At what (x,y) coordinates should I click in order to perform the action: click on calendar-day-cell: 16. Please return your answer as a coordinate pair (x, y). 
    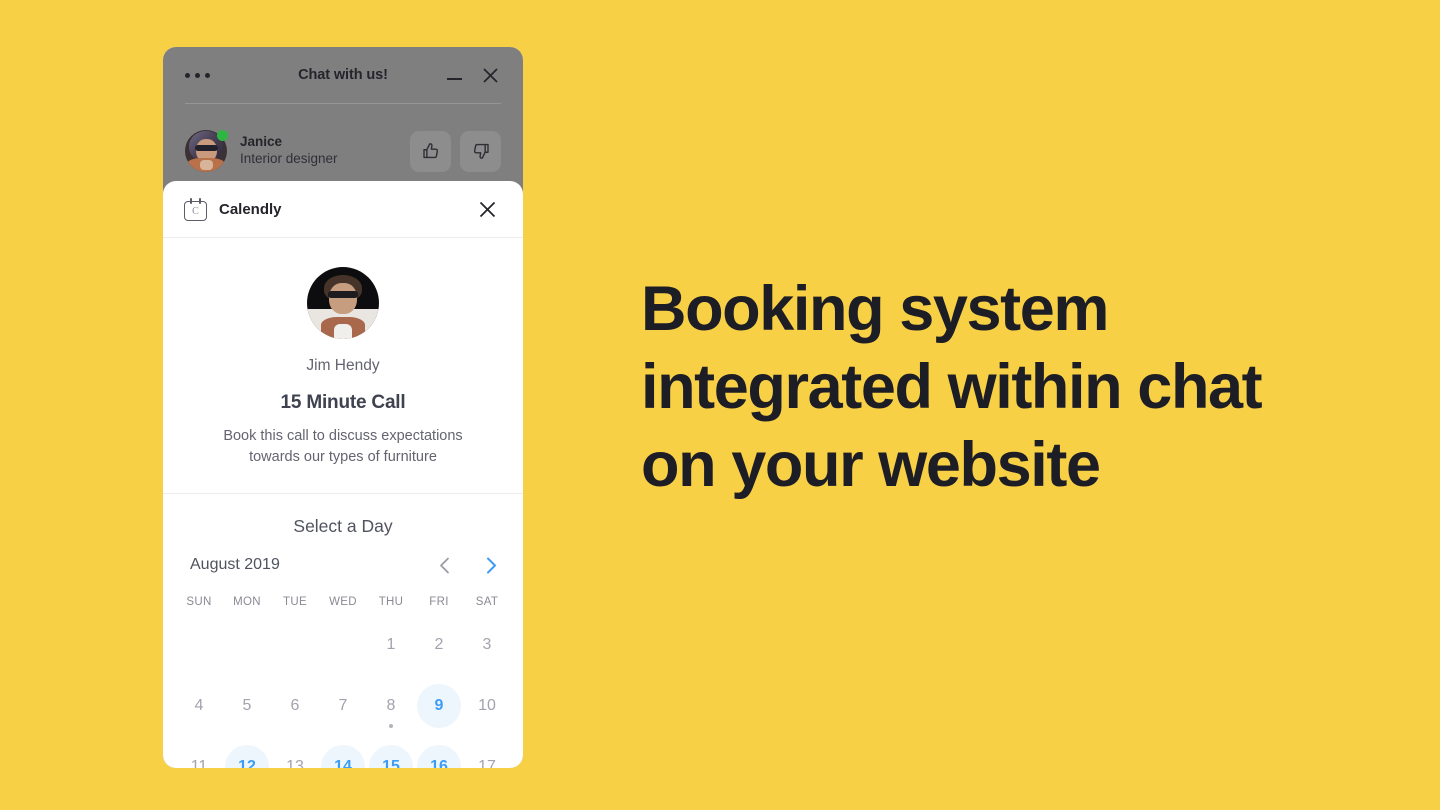
    Looking at the image, I should click on (439, 755).